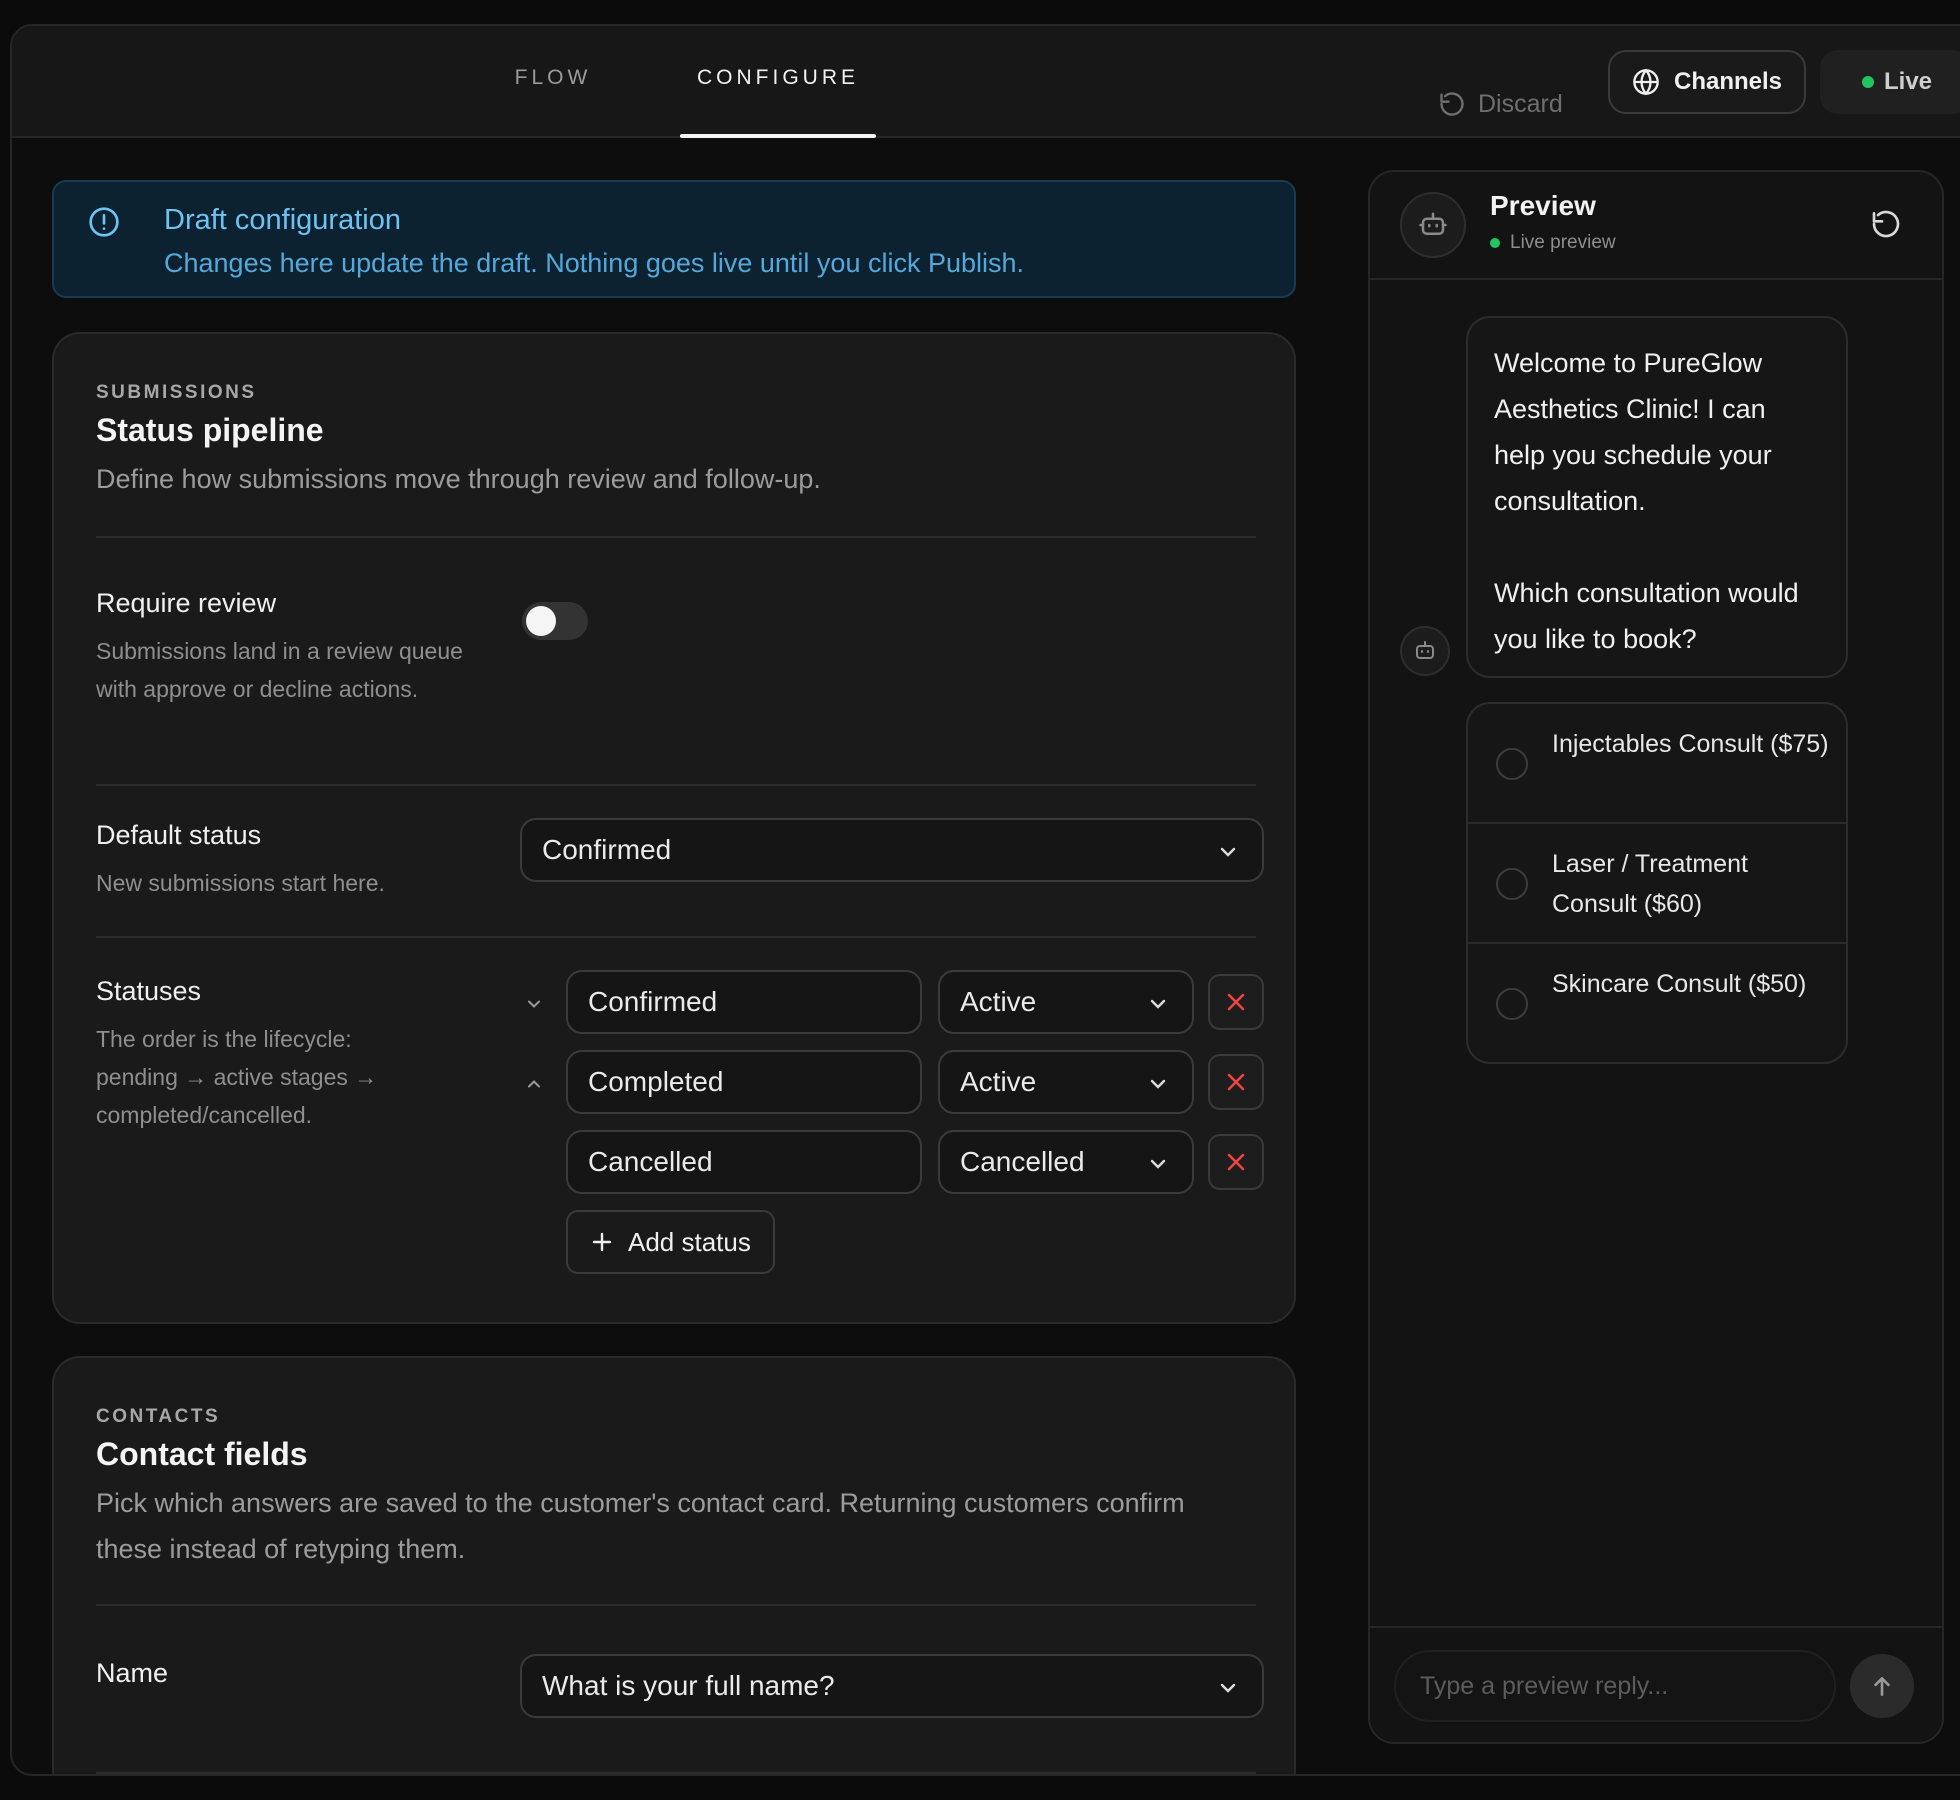 The height and width of the screenshot is (1800, 1960). I want to click on live-button: Live, so click(1890, 82).